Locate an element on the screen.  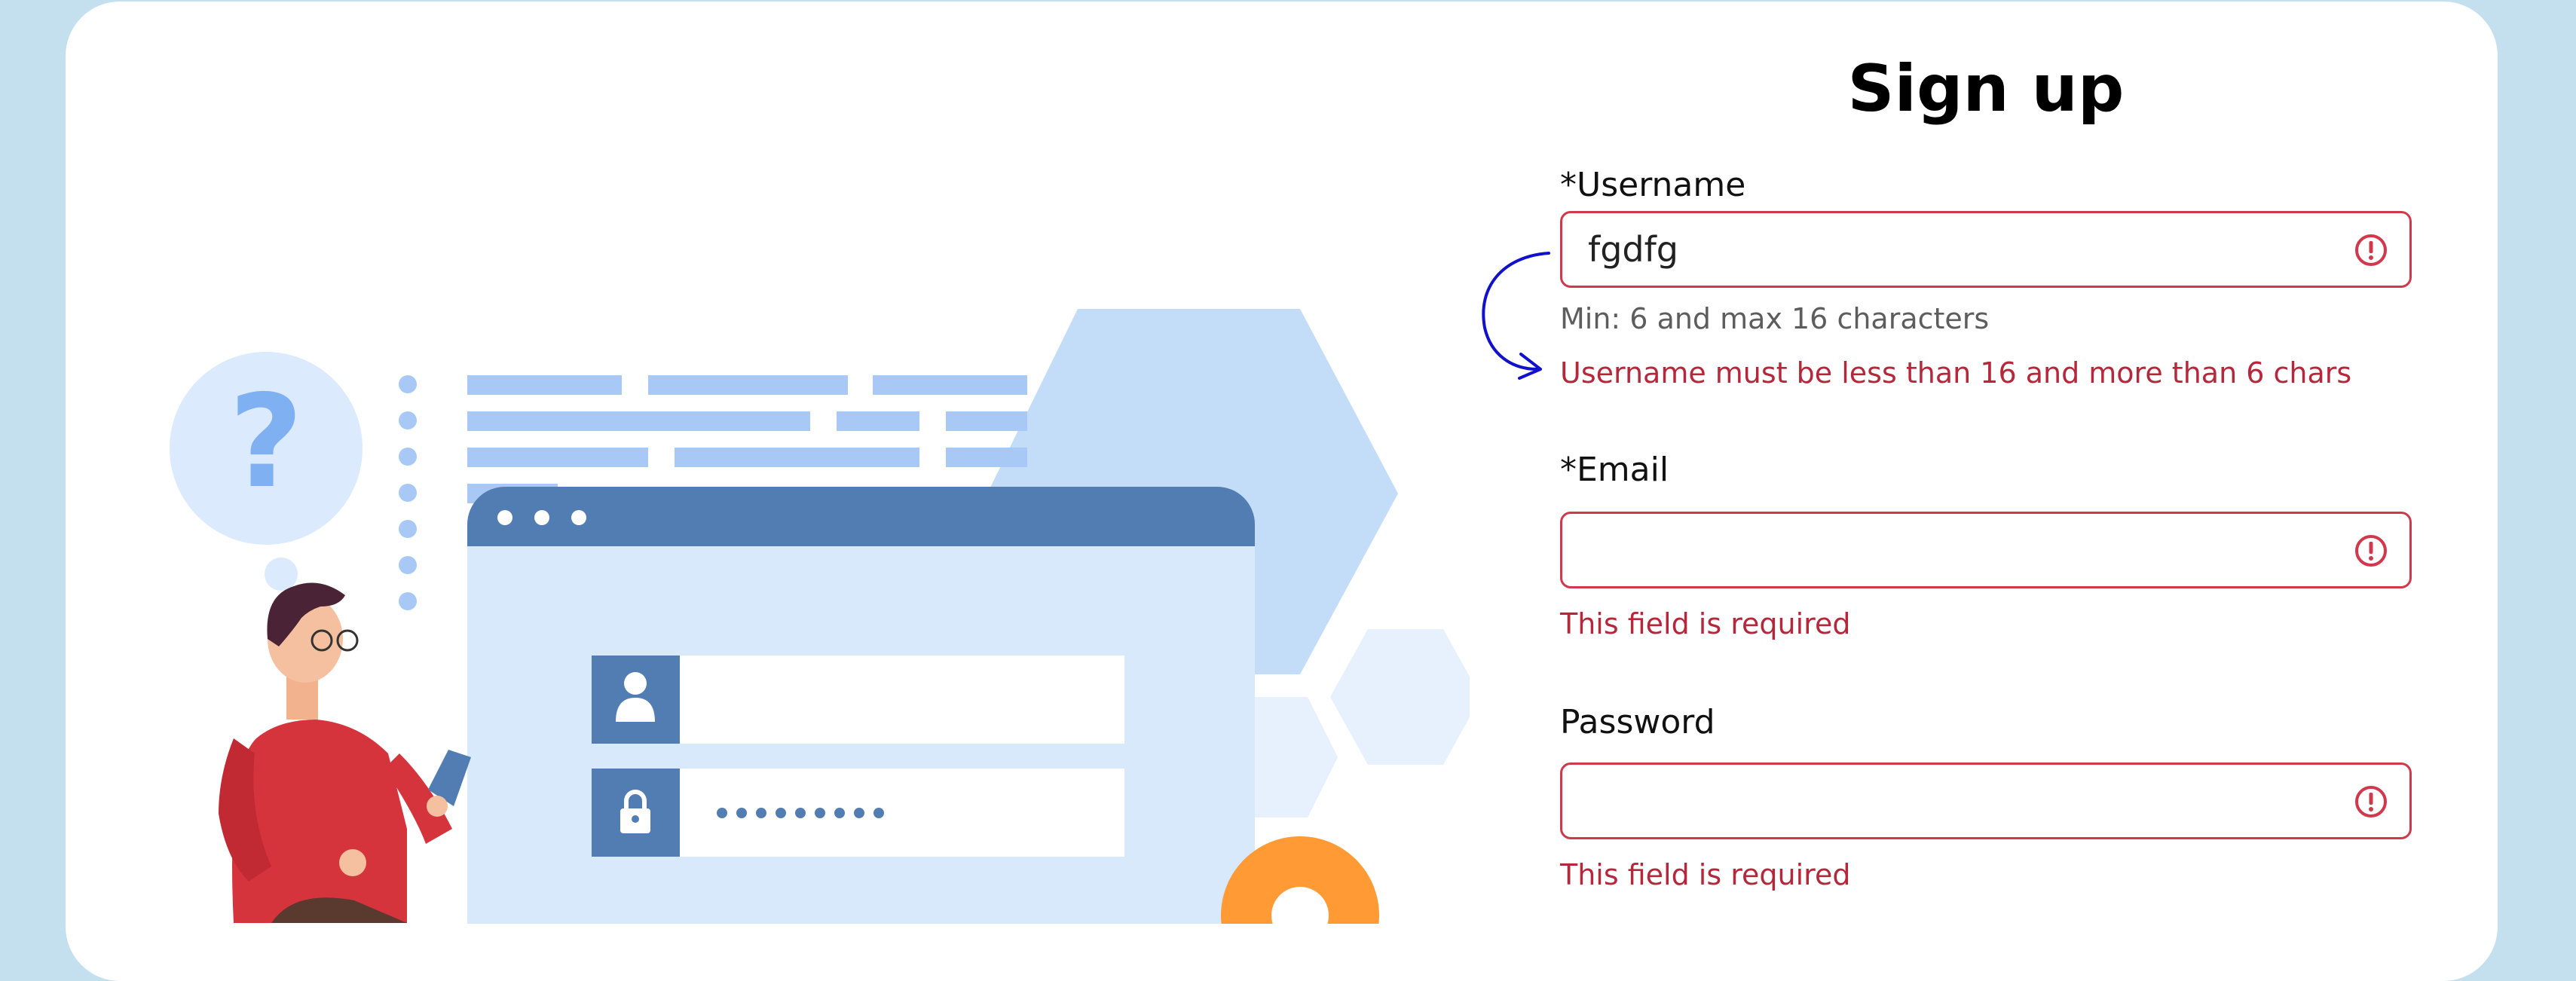
email-error-message: This field is required is located at coordinates (1706, 623).